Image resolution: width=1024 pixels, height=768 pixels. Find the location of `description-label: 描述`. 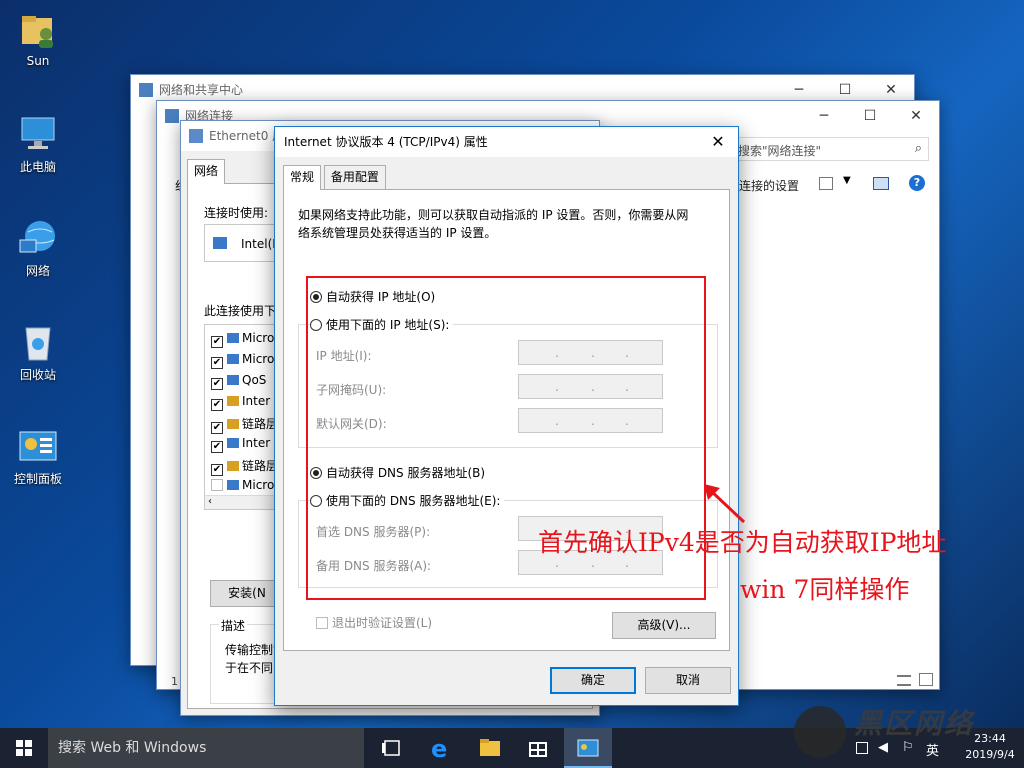

description-label: 描述 is located at coordinates (233, 625).